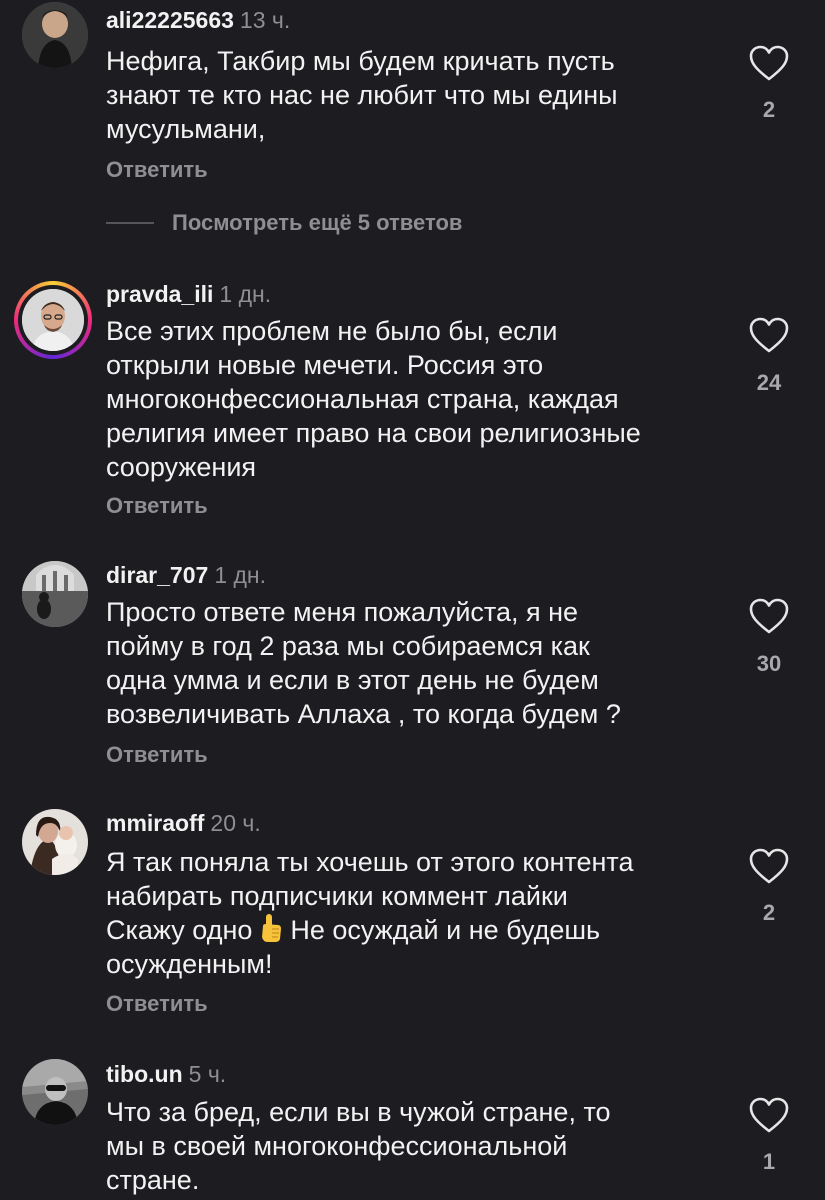  I want to click on timestamp: 5 ч., so click(207, 1074).